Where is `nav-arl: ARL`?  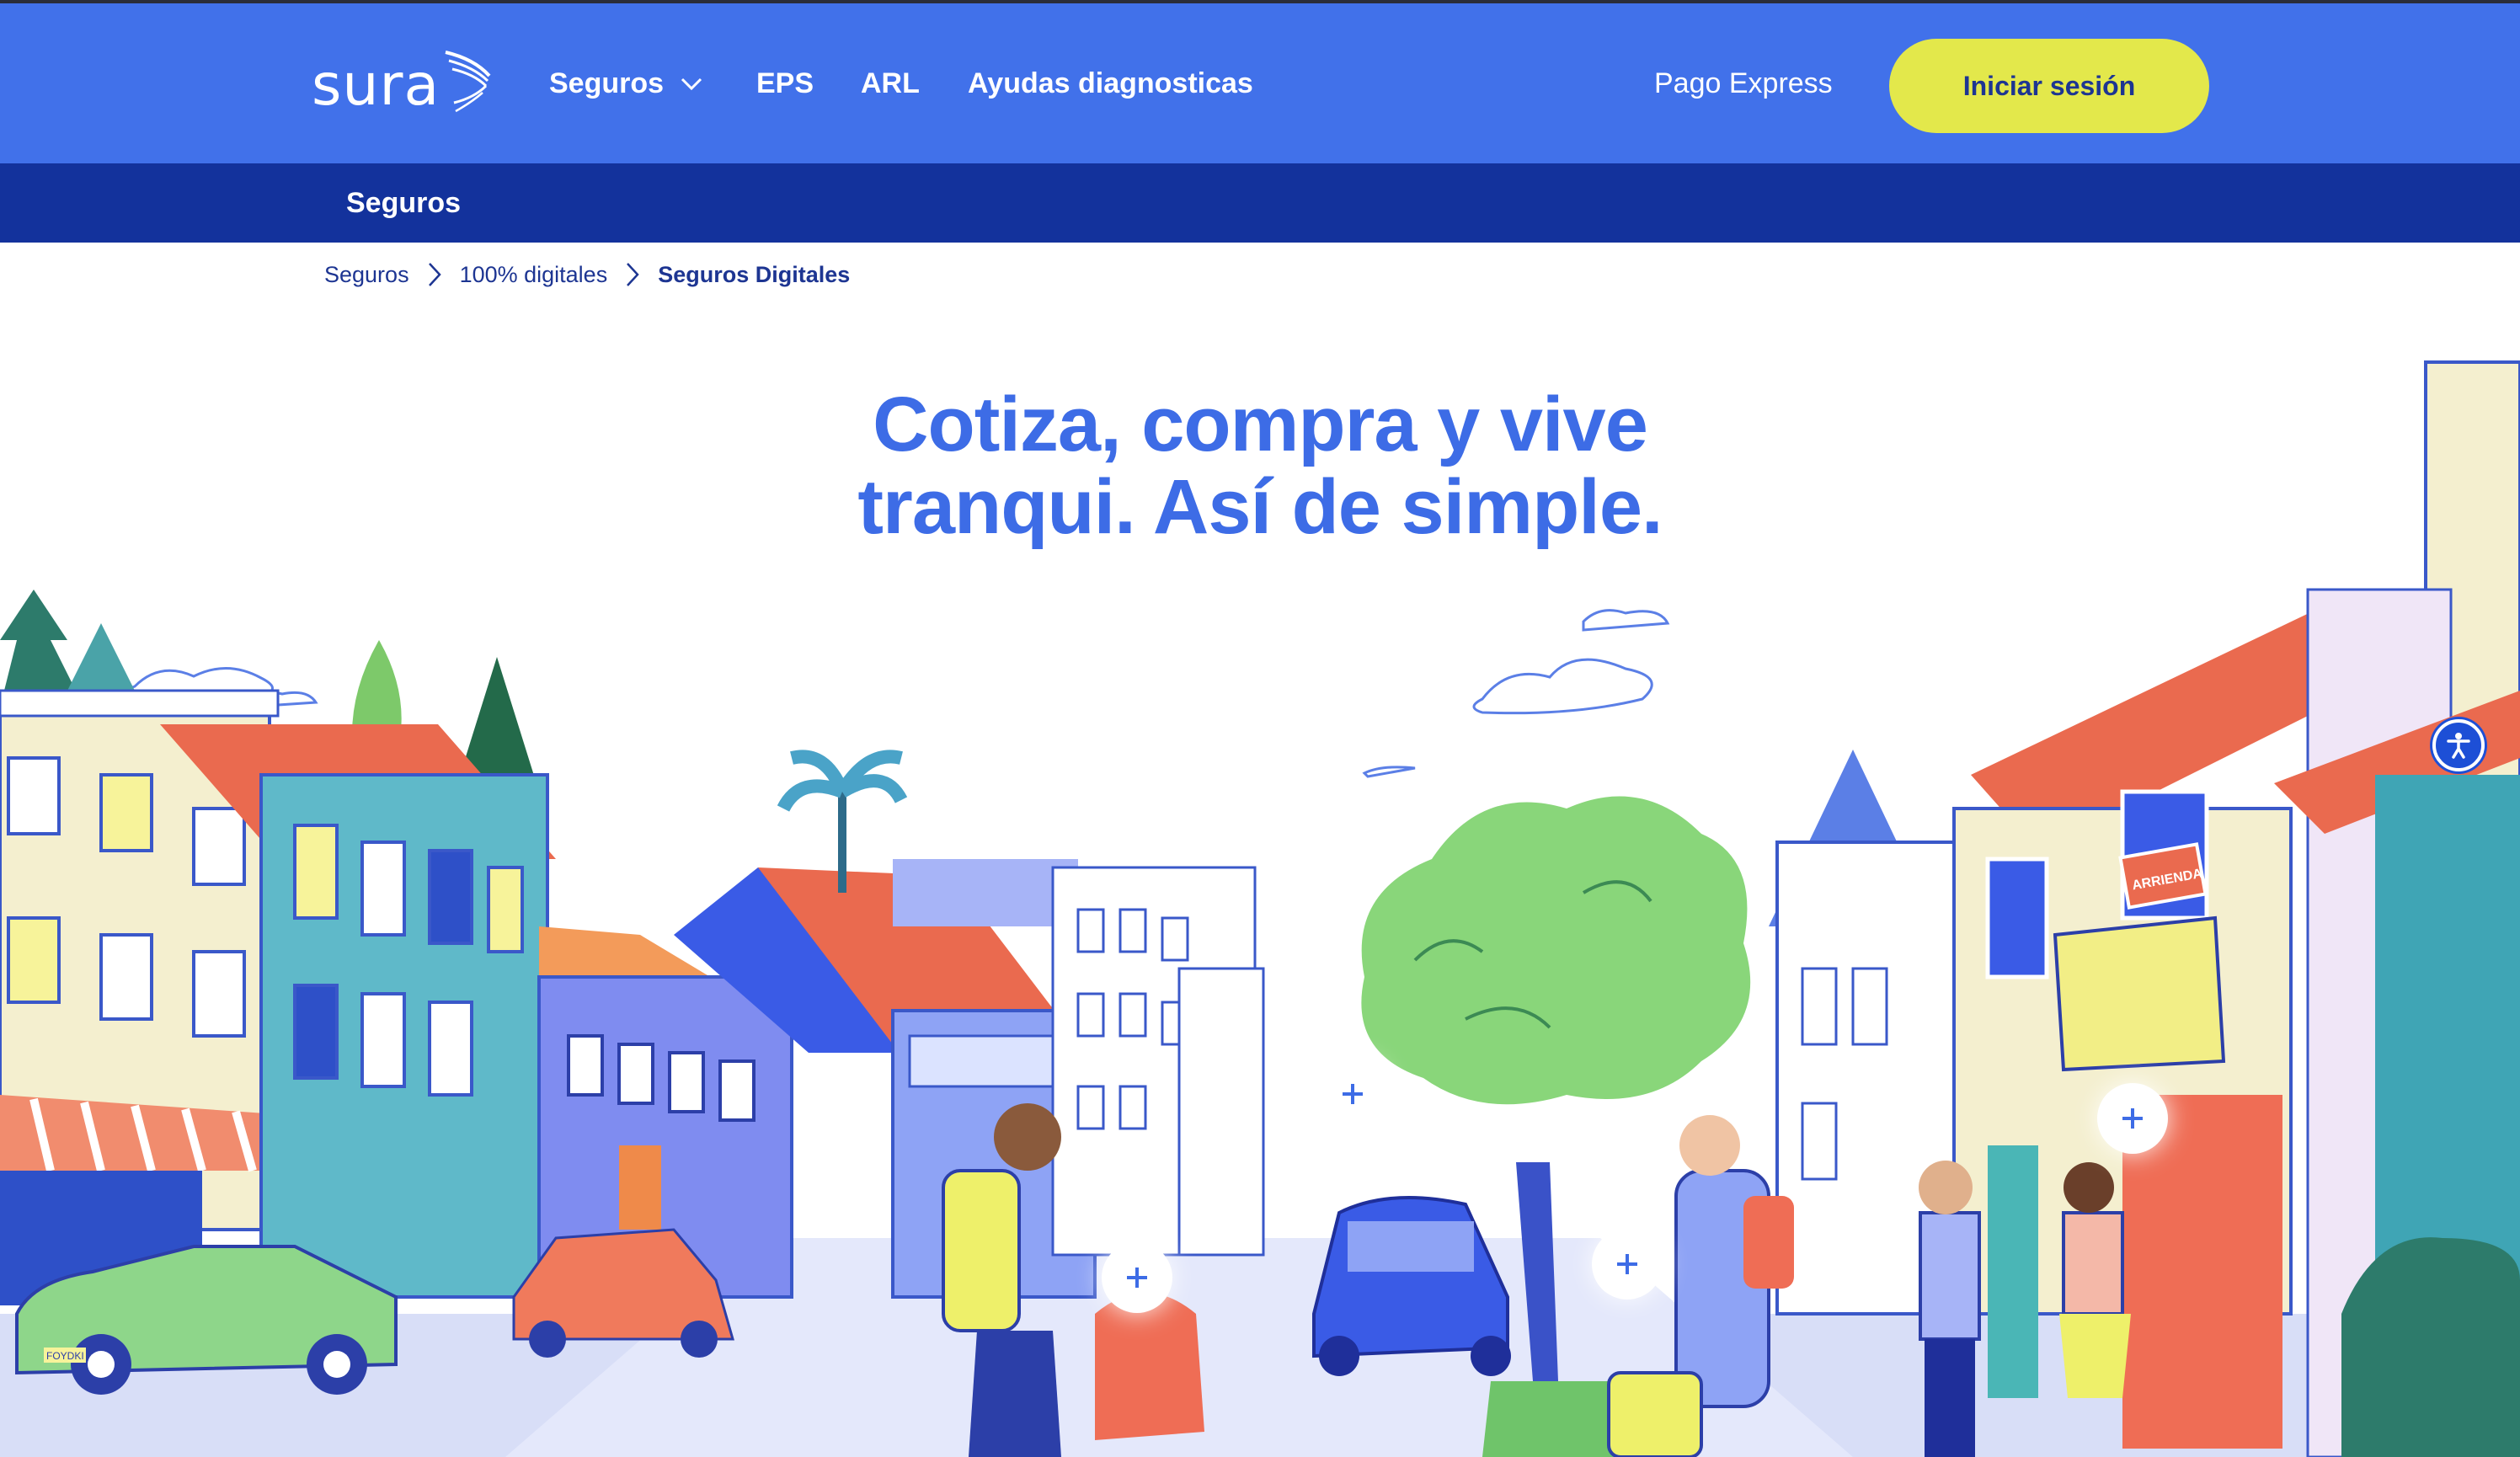
nav-arl: ARL is located at coordinates (891, 84).